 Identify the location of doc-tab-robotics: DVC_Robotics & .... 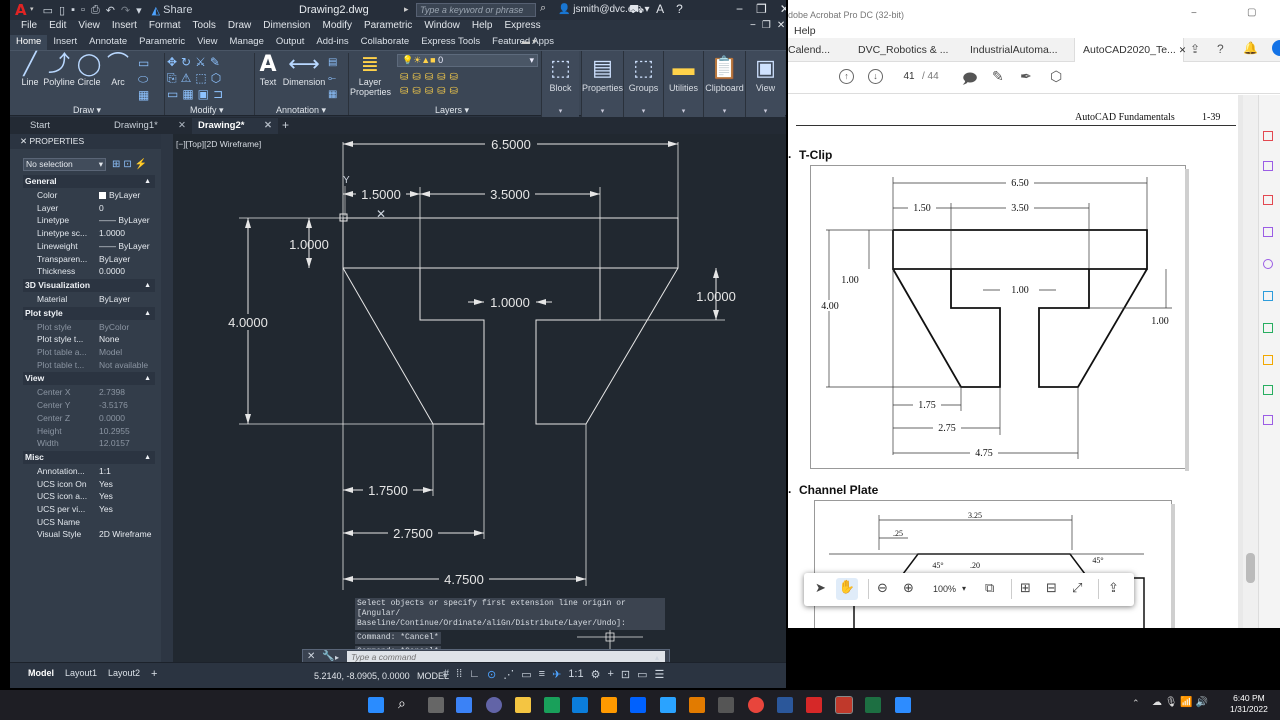
(903, 50).